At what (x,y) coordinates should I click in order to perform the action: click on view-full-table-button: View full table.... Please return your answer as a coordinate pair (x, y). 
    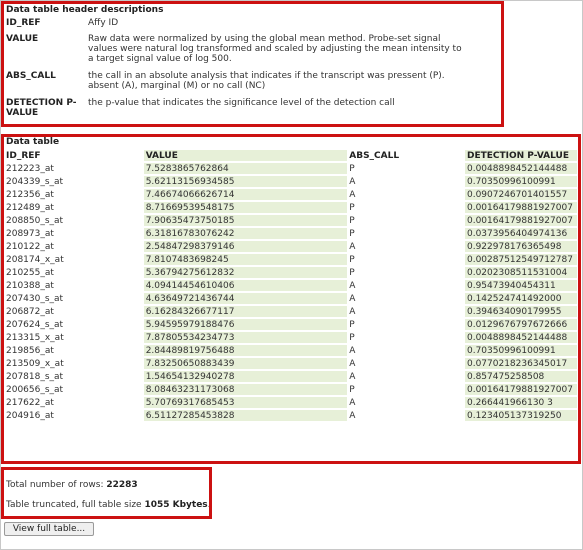
    Looking at the image, I should click on (49, 529).